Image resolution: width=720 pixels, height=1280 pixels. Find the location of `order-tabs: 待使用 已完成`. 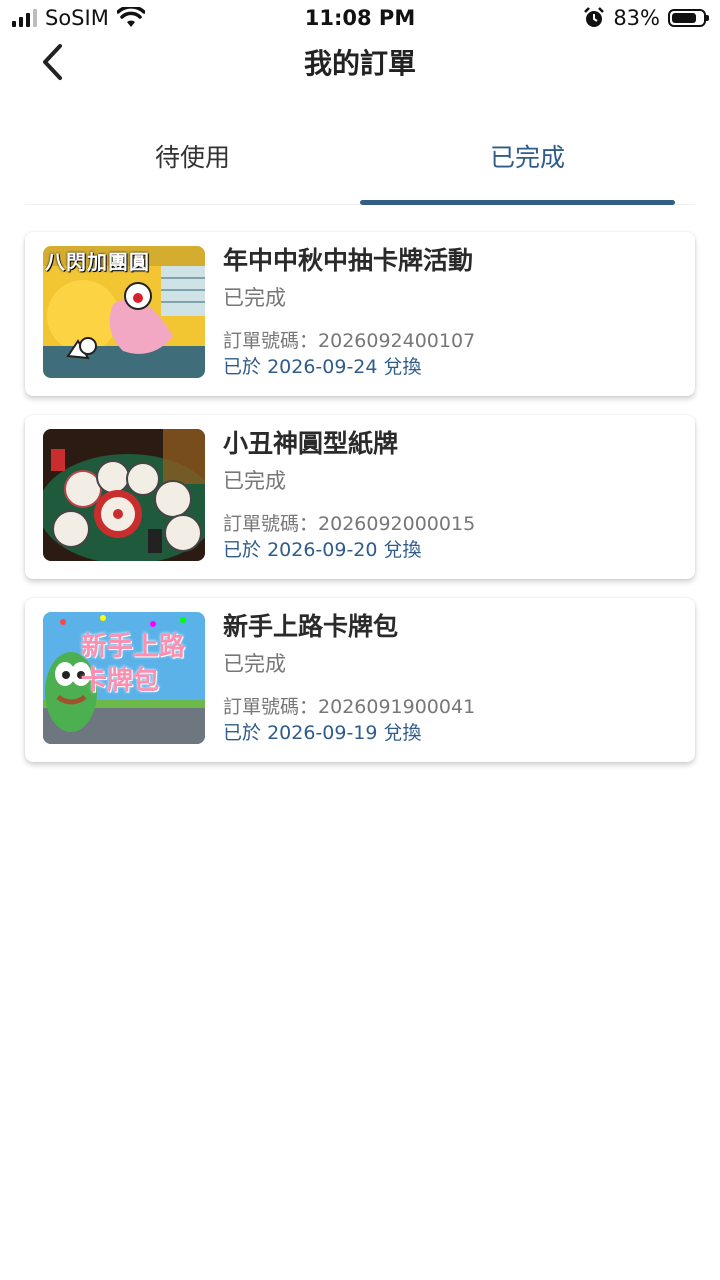

order-tabs: 待使用 已完成 is located at coordinates (360, 162).